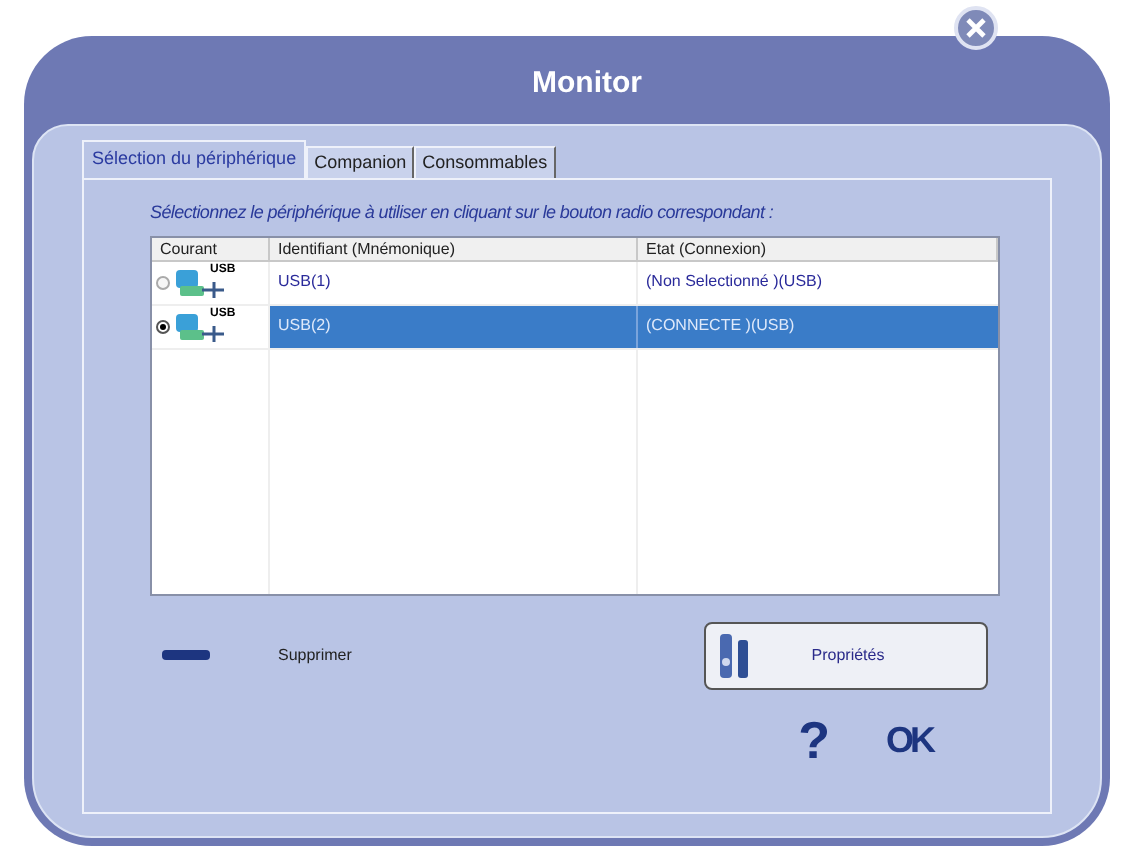 This screenshot has height=868, width=1124. What do you see at coordinates (734, 282) in the screenshot?
I see `table-cell-text: (Non Selectionné )(USB)` at bounding box center [734, 282].